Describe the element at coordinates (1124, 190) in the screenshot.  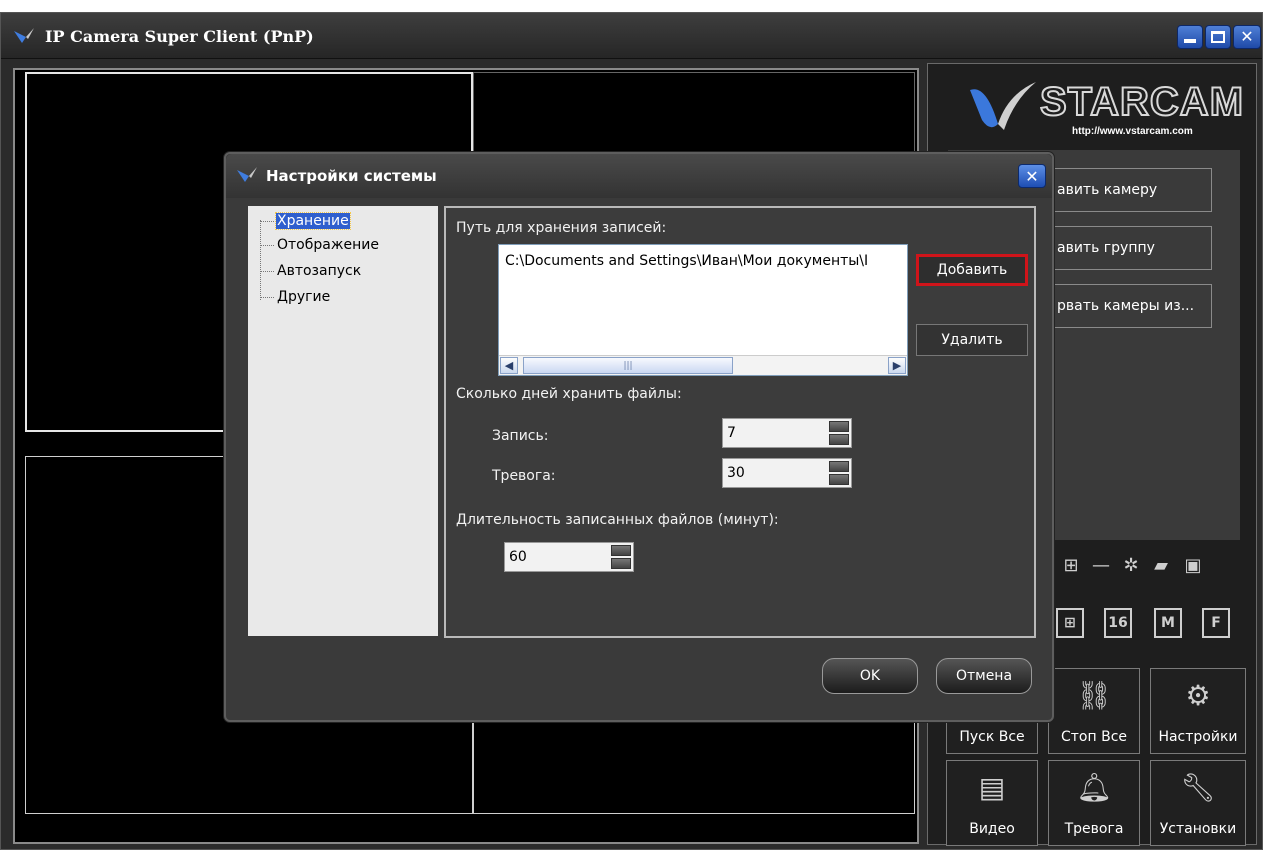
I see `add-camera-button: авить камеру` at that location.